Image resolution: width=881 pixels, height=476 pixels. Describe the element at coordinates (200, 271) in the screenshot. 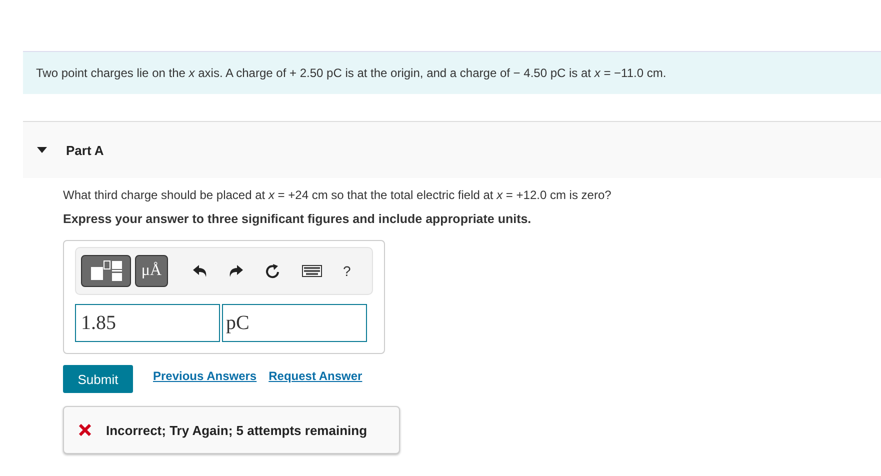

I see `undo-icon` at that location.